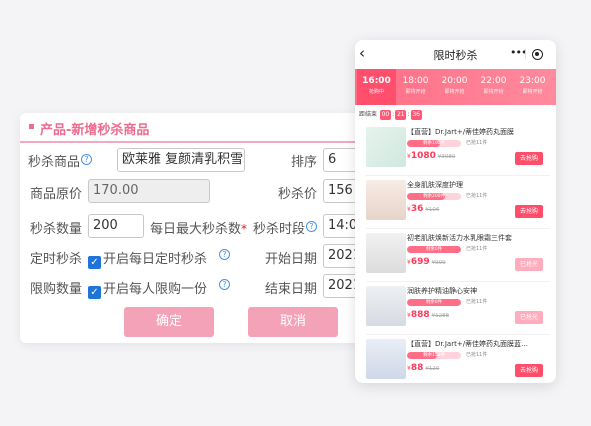  I want to click on product-name: 润肤养护精油静心安神, so click(442, 291).